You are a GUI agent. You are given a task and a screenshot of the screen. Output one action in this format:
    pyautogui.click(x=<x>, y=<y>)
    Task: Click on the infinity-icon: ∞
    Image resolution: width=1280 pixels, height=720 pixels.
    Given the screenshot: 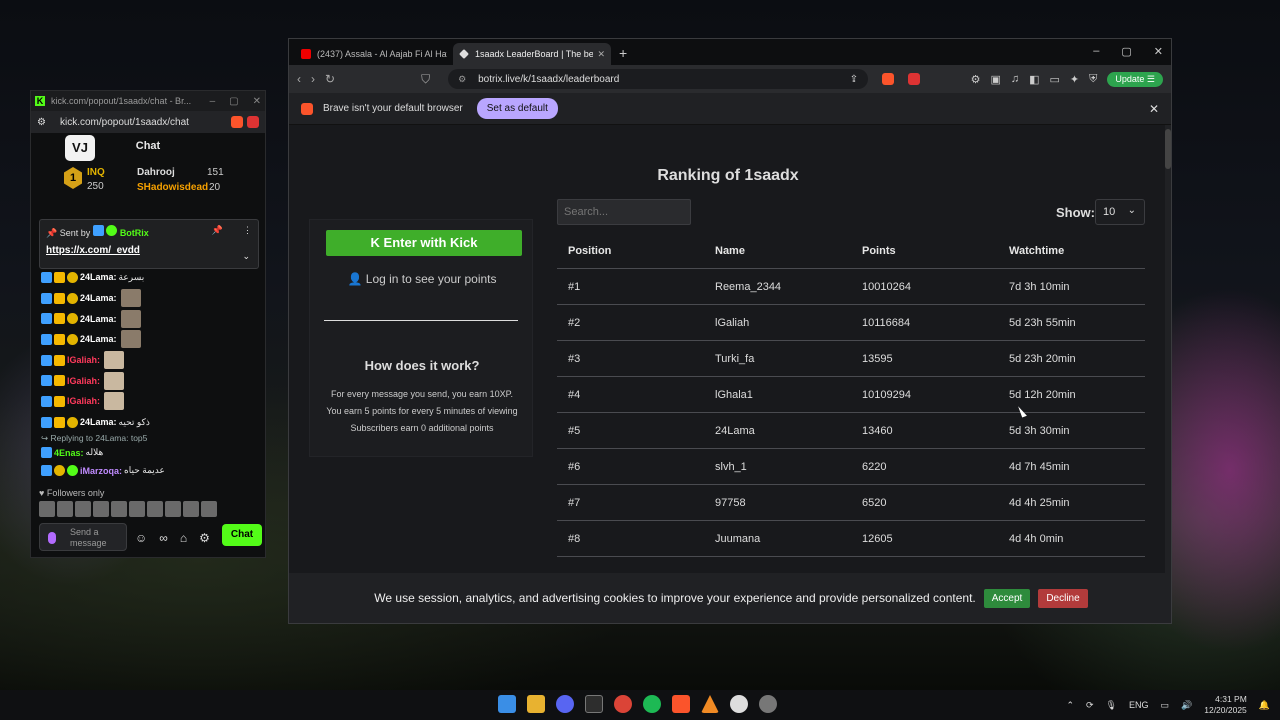 What is the action you would take?
    pyautogui.click(x=163, y=538)
    